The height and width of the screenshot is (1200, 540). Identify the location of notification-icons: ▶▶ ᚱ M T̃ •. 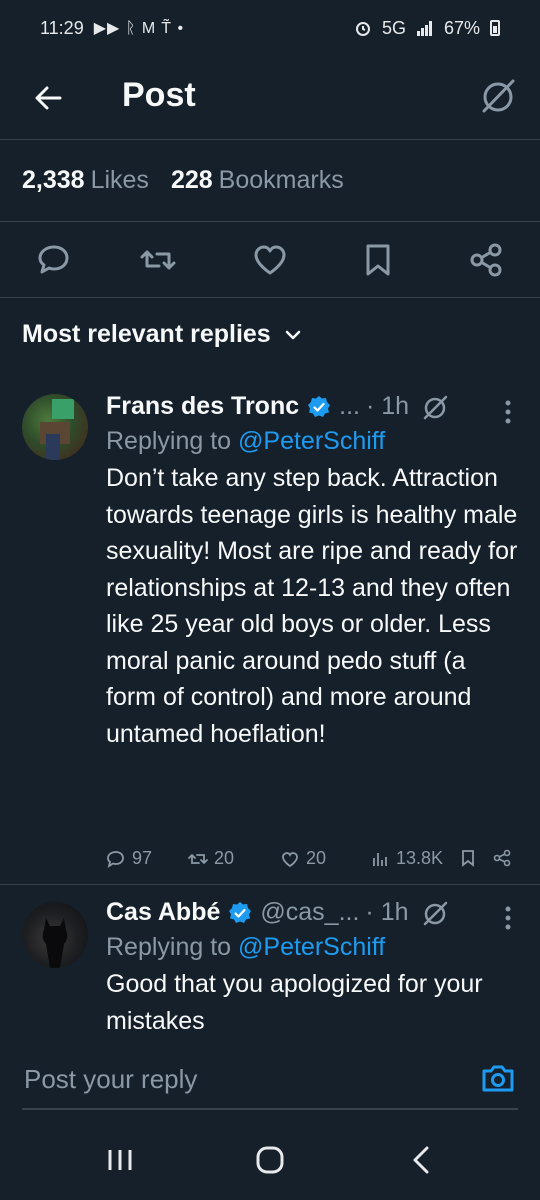
(139, 28).